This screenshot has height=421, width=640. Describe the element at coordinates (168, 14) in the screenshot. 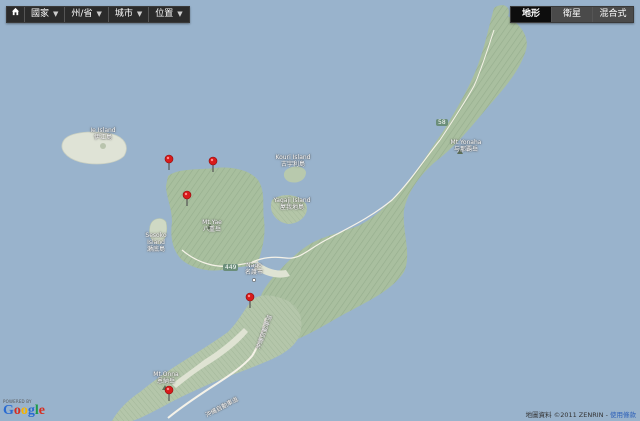

I see `nav-location-dropdown: 位置 ▼` at that location.